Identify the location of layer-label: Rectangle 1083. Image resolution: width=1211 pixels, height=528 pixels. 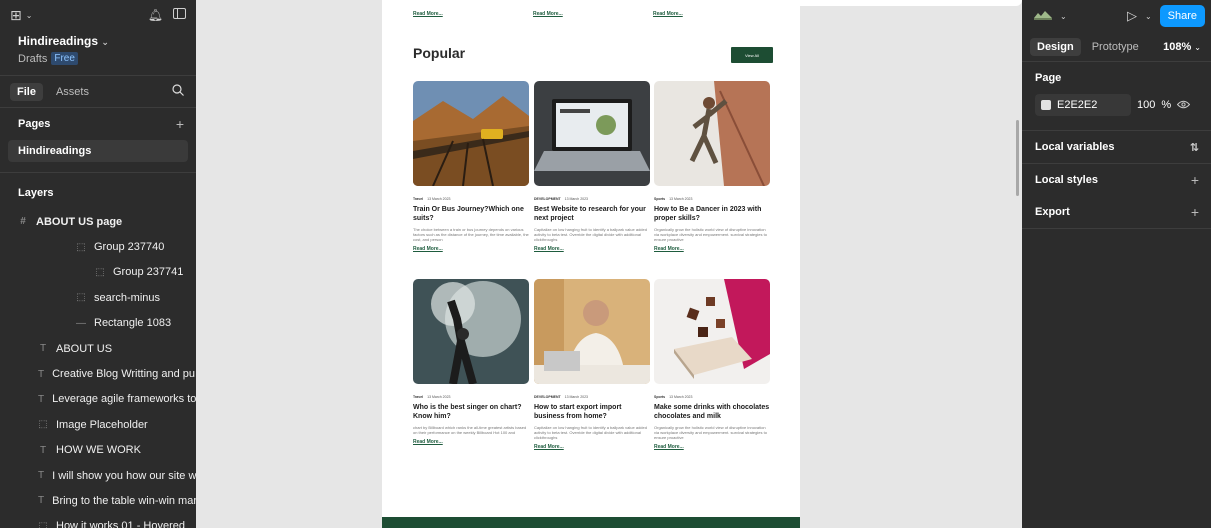
(133, 323).